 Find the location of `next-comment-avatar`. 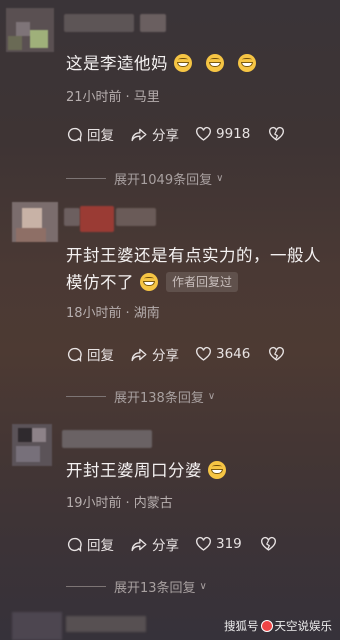

next-comment-avatar is located at coordinates (37, 626).